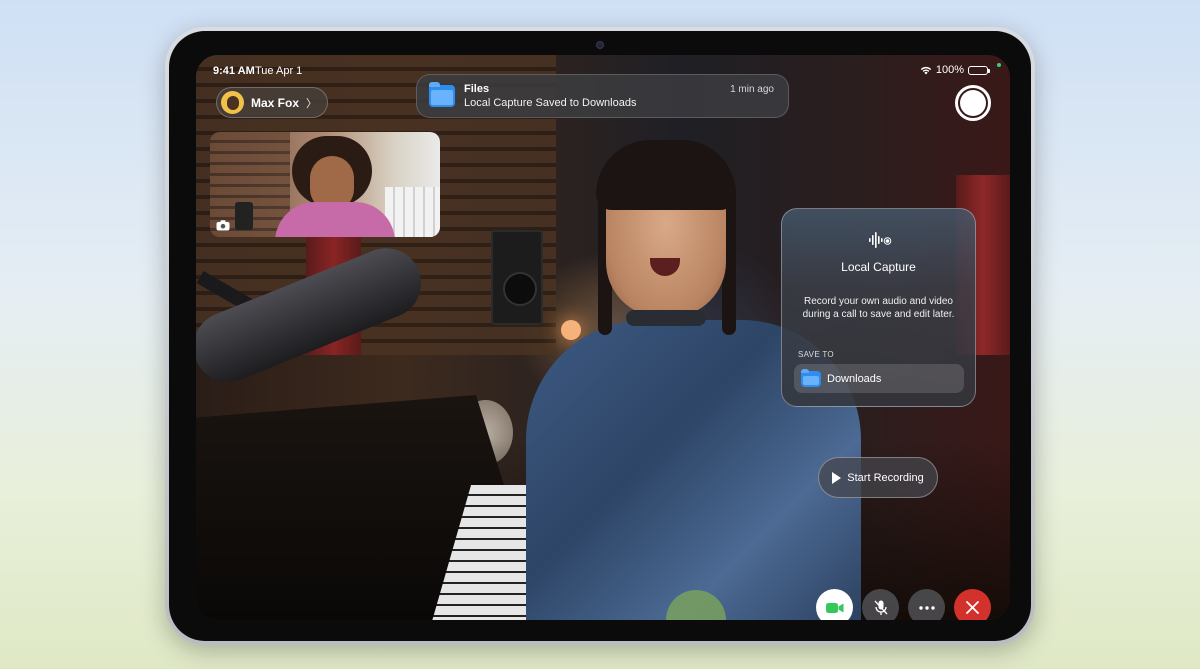 The width and height of the screenshot is (1200, 669). Describe the element at coordinates (619, 96) in the screenshot. I see `notification-text: Files Local Capture Saved to Downloads` at that location.